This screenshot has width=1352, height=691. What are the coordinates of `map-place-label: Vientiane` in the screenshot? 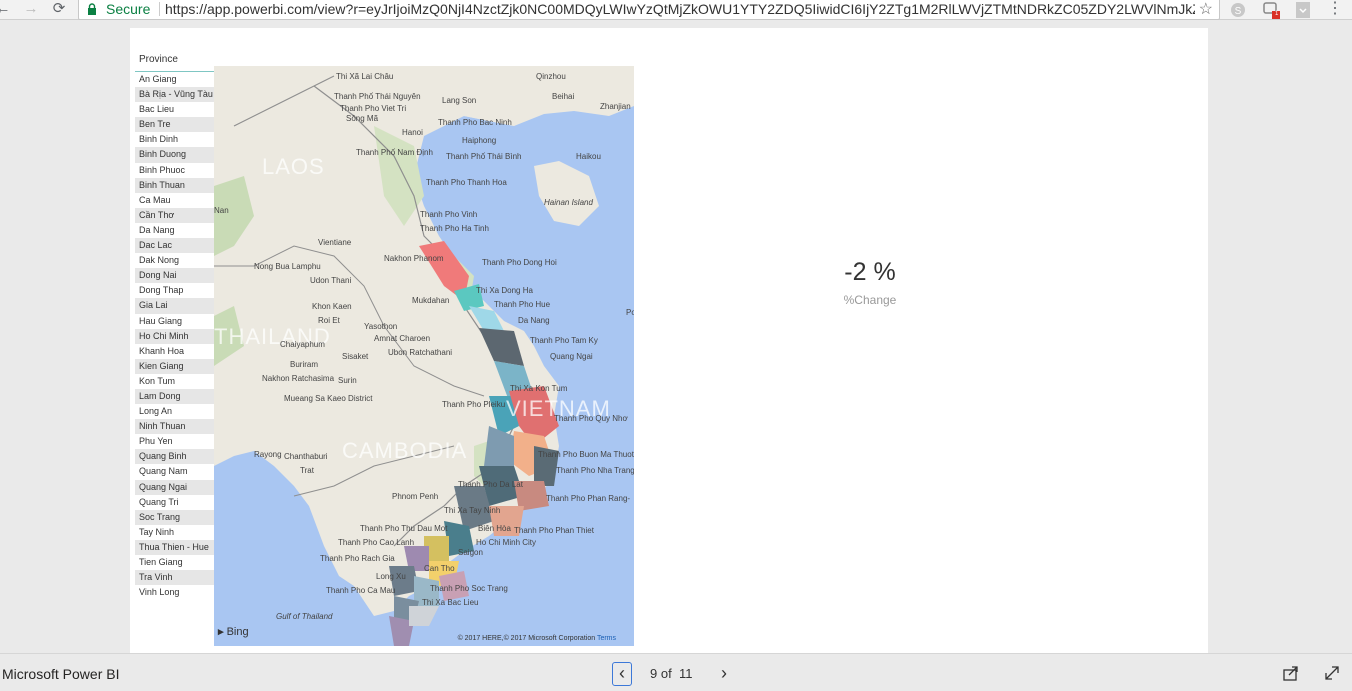 It's located at (335, 242).